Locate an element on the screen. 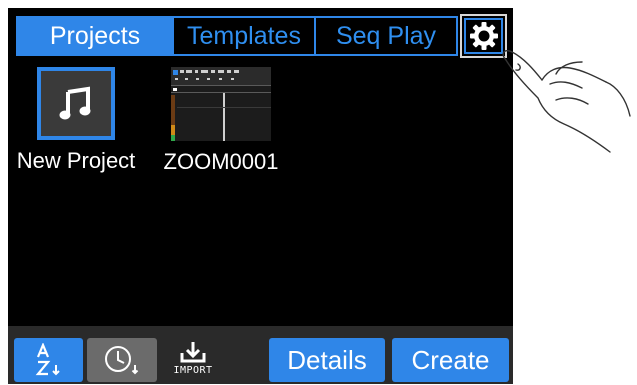 Image resolution: width=637 pixels, height=385 pixels. tab-seq-play: Seq Play is located at coordinates (386, 36).